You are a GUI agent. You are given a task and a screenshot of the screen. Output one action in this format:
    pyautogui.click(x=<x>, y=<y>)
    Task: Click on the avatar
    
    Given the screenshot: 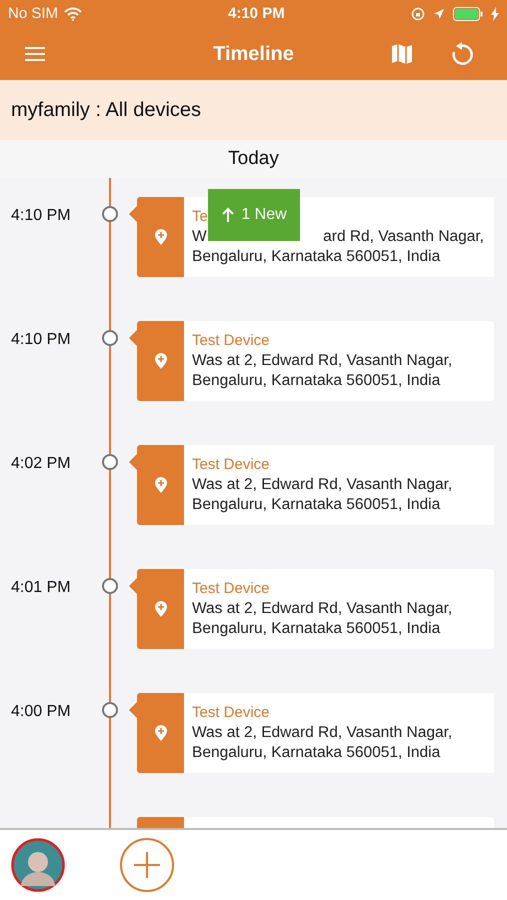 What is the action you would take?
    pyautogui.click(x=38, y=865)
    